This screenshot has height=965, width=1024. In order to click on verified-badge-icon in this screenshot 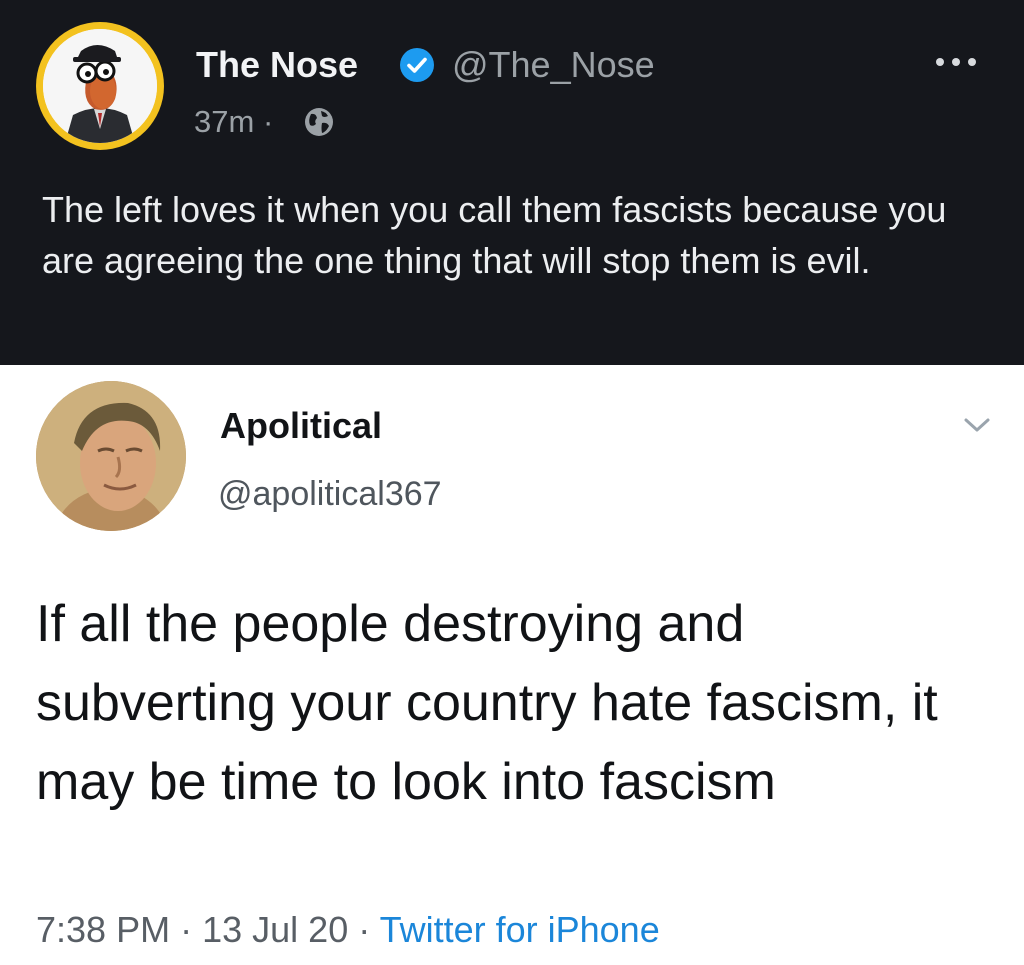, I will do `click(417, 65)`.